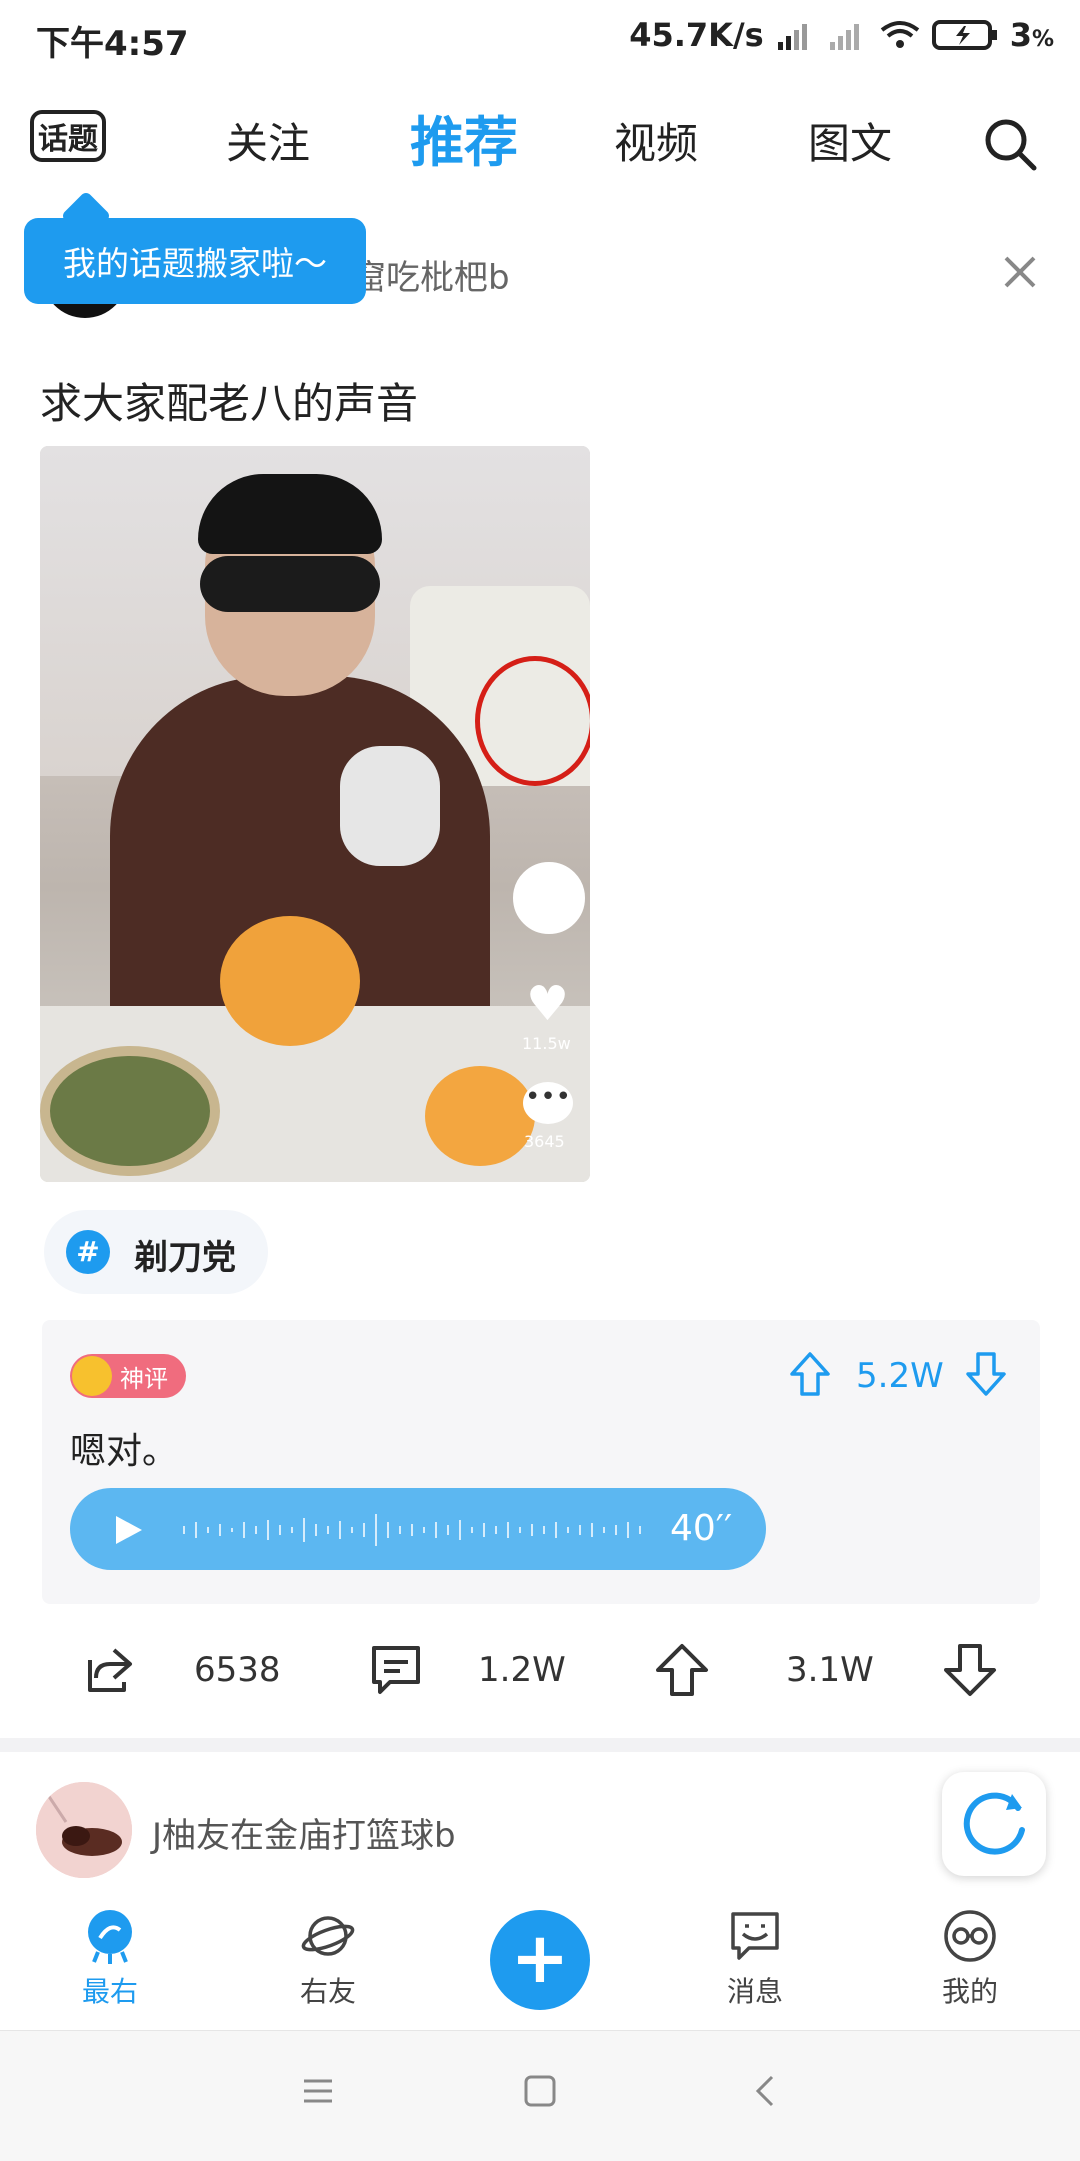 Image resolution: width=1080 pixels, height=2161 pixels. Describe the element at coordinates (548, 1004) in the screenshot. I see `video-heart-icon: ♥` at that location.